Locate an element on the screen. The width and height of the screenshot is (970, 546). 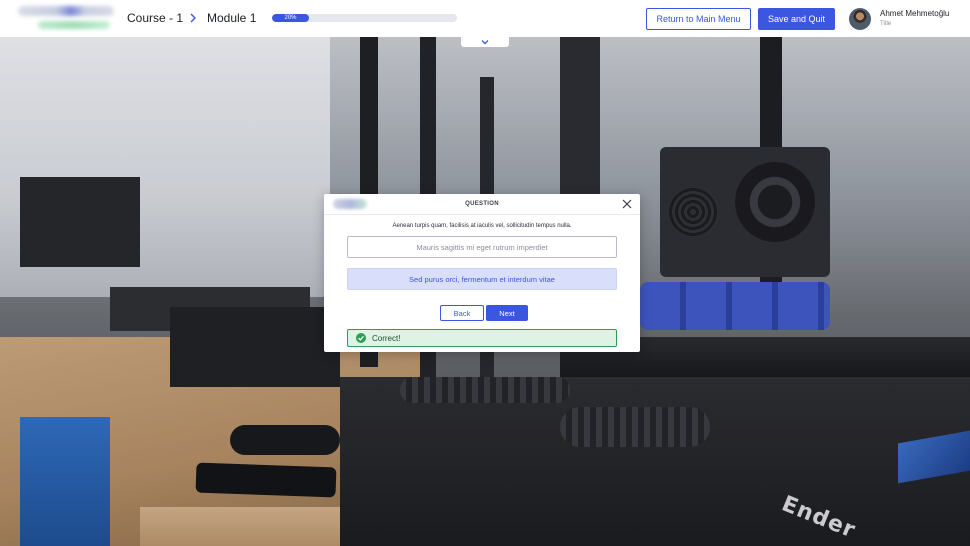
result-banner: Correct! is located at coordinates (482, 338).